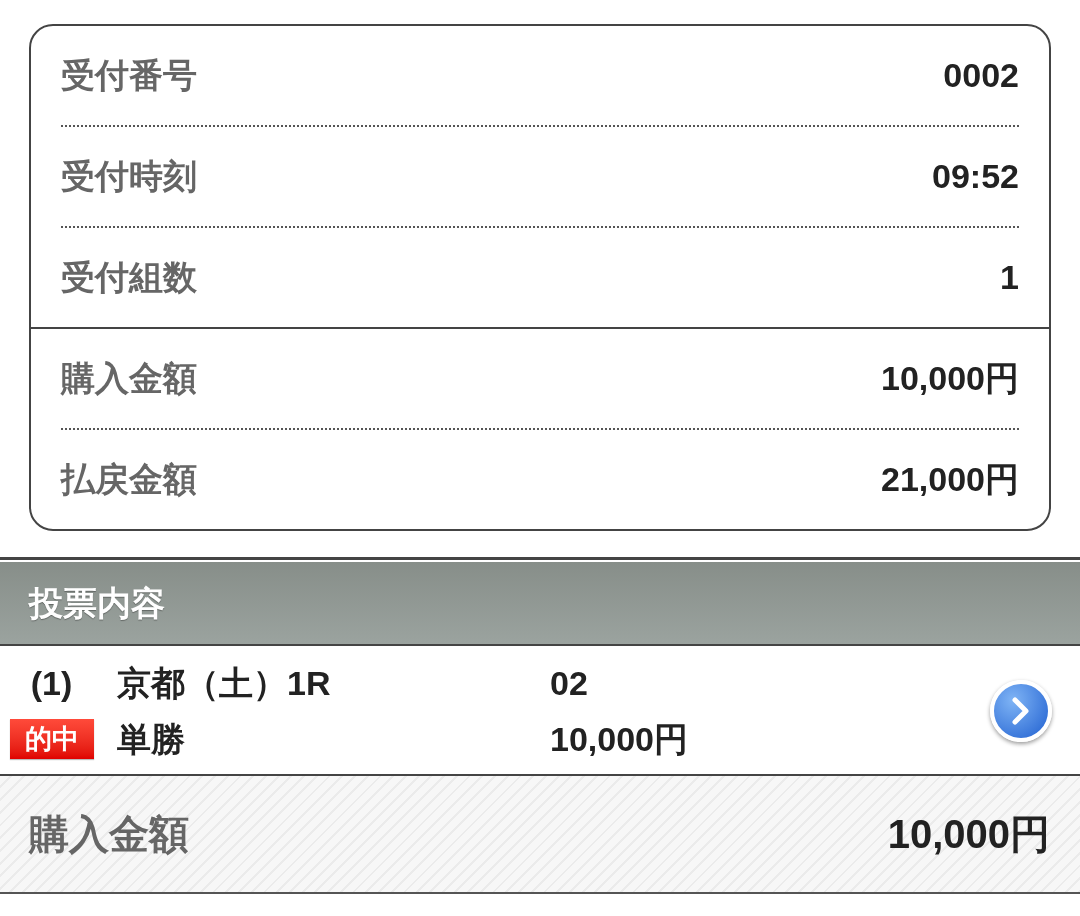 The image size is (1080, 916). What do you see at coordinates (129, 75) in the screenshot?
I see `field-label: 受付番号` at bounding box center [129, 75].